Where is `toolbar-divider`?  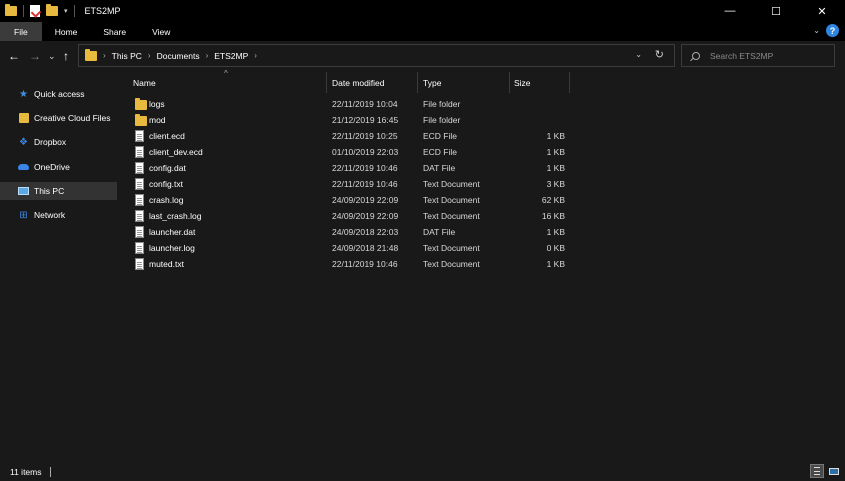 toolbar-divider is located at coordinates (23, 11).